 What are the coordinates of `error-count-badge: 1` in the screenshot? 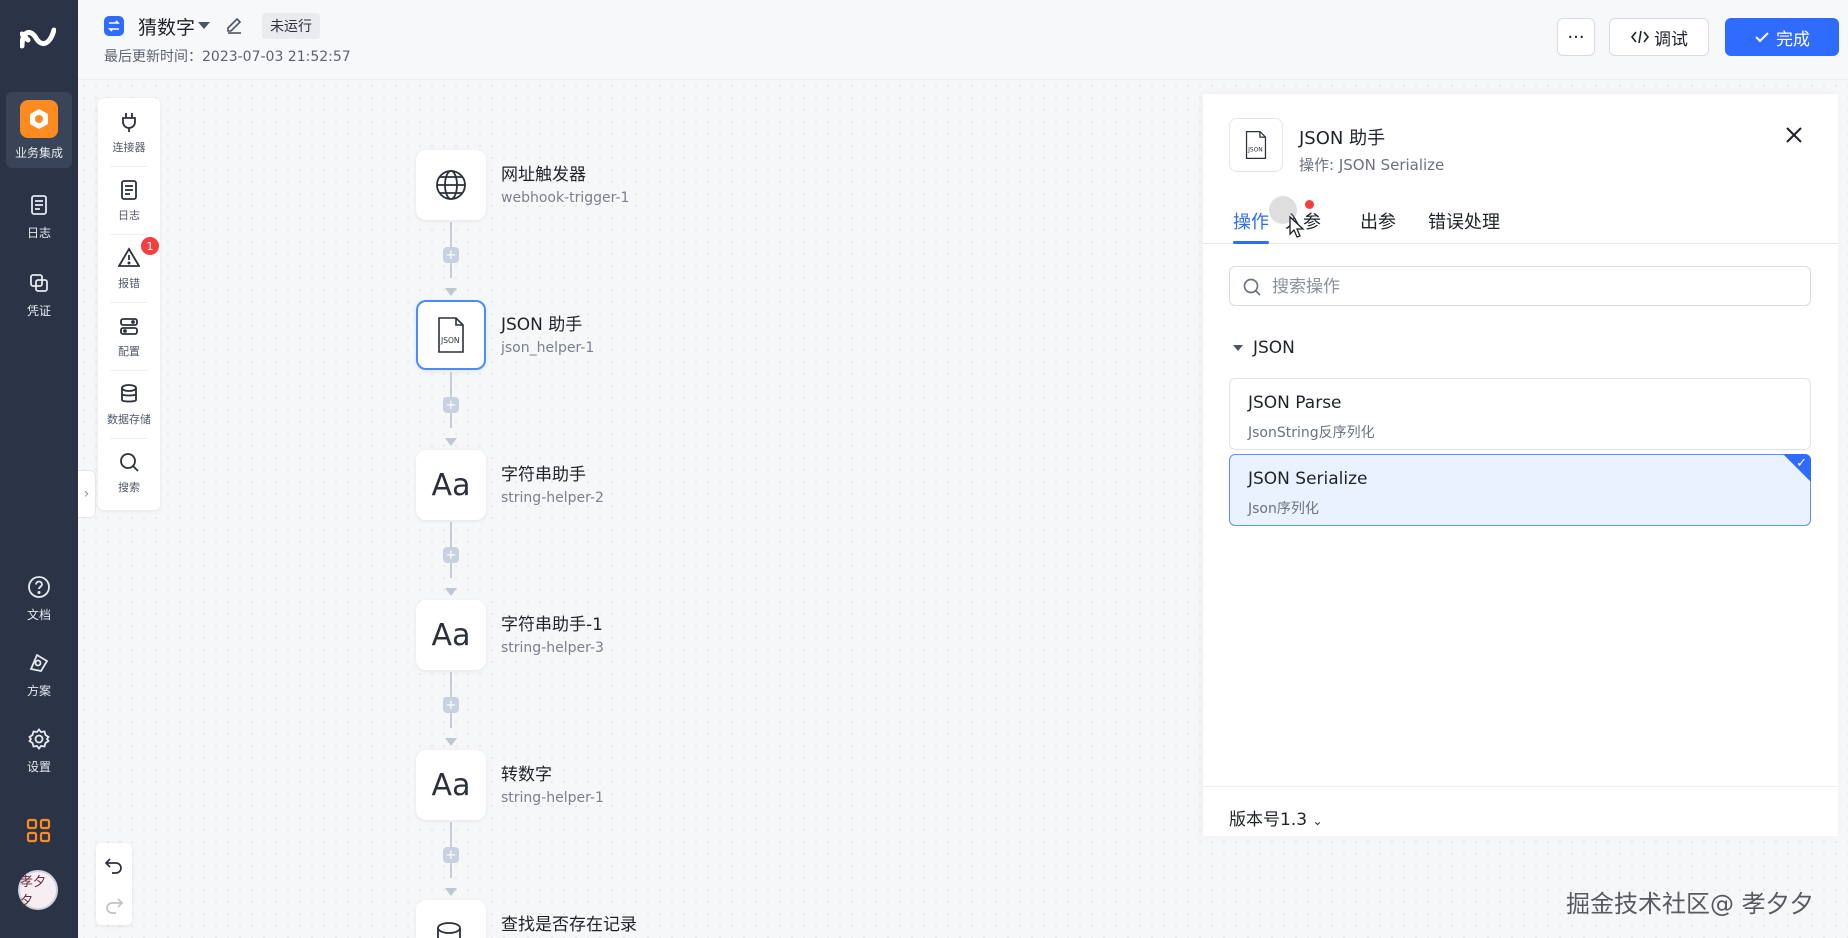 It's located at (150, 246).